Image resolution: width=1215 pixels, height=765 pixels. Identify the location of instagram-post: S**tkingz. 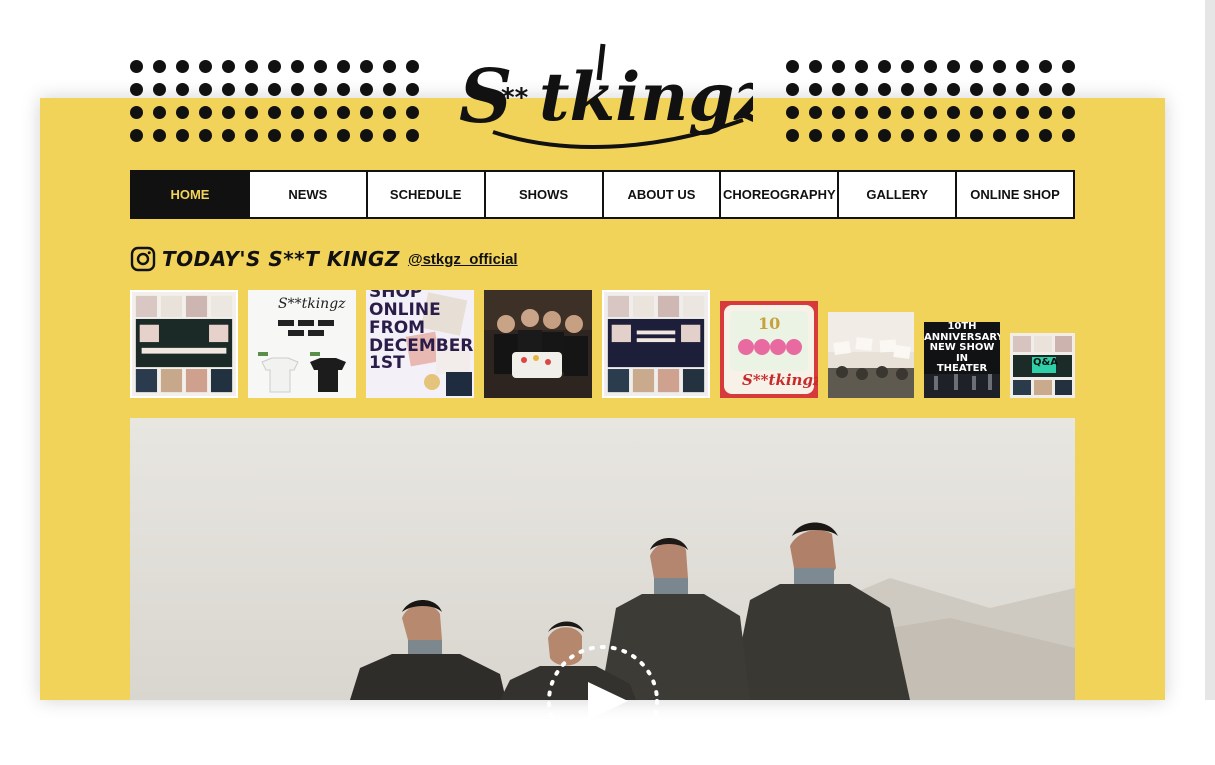
(302, 344).